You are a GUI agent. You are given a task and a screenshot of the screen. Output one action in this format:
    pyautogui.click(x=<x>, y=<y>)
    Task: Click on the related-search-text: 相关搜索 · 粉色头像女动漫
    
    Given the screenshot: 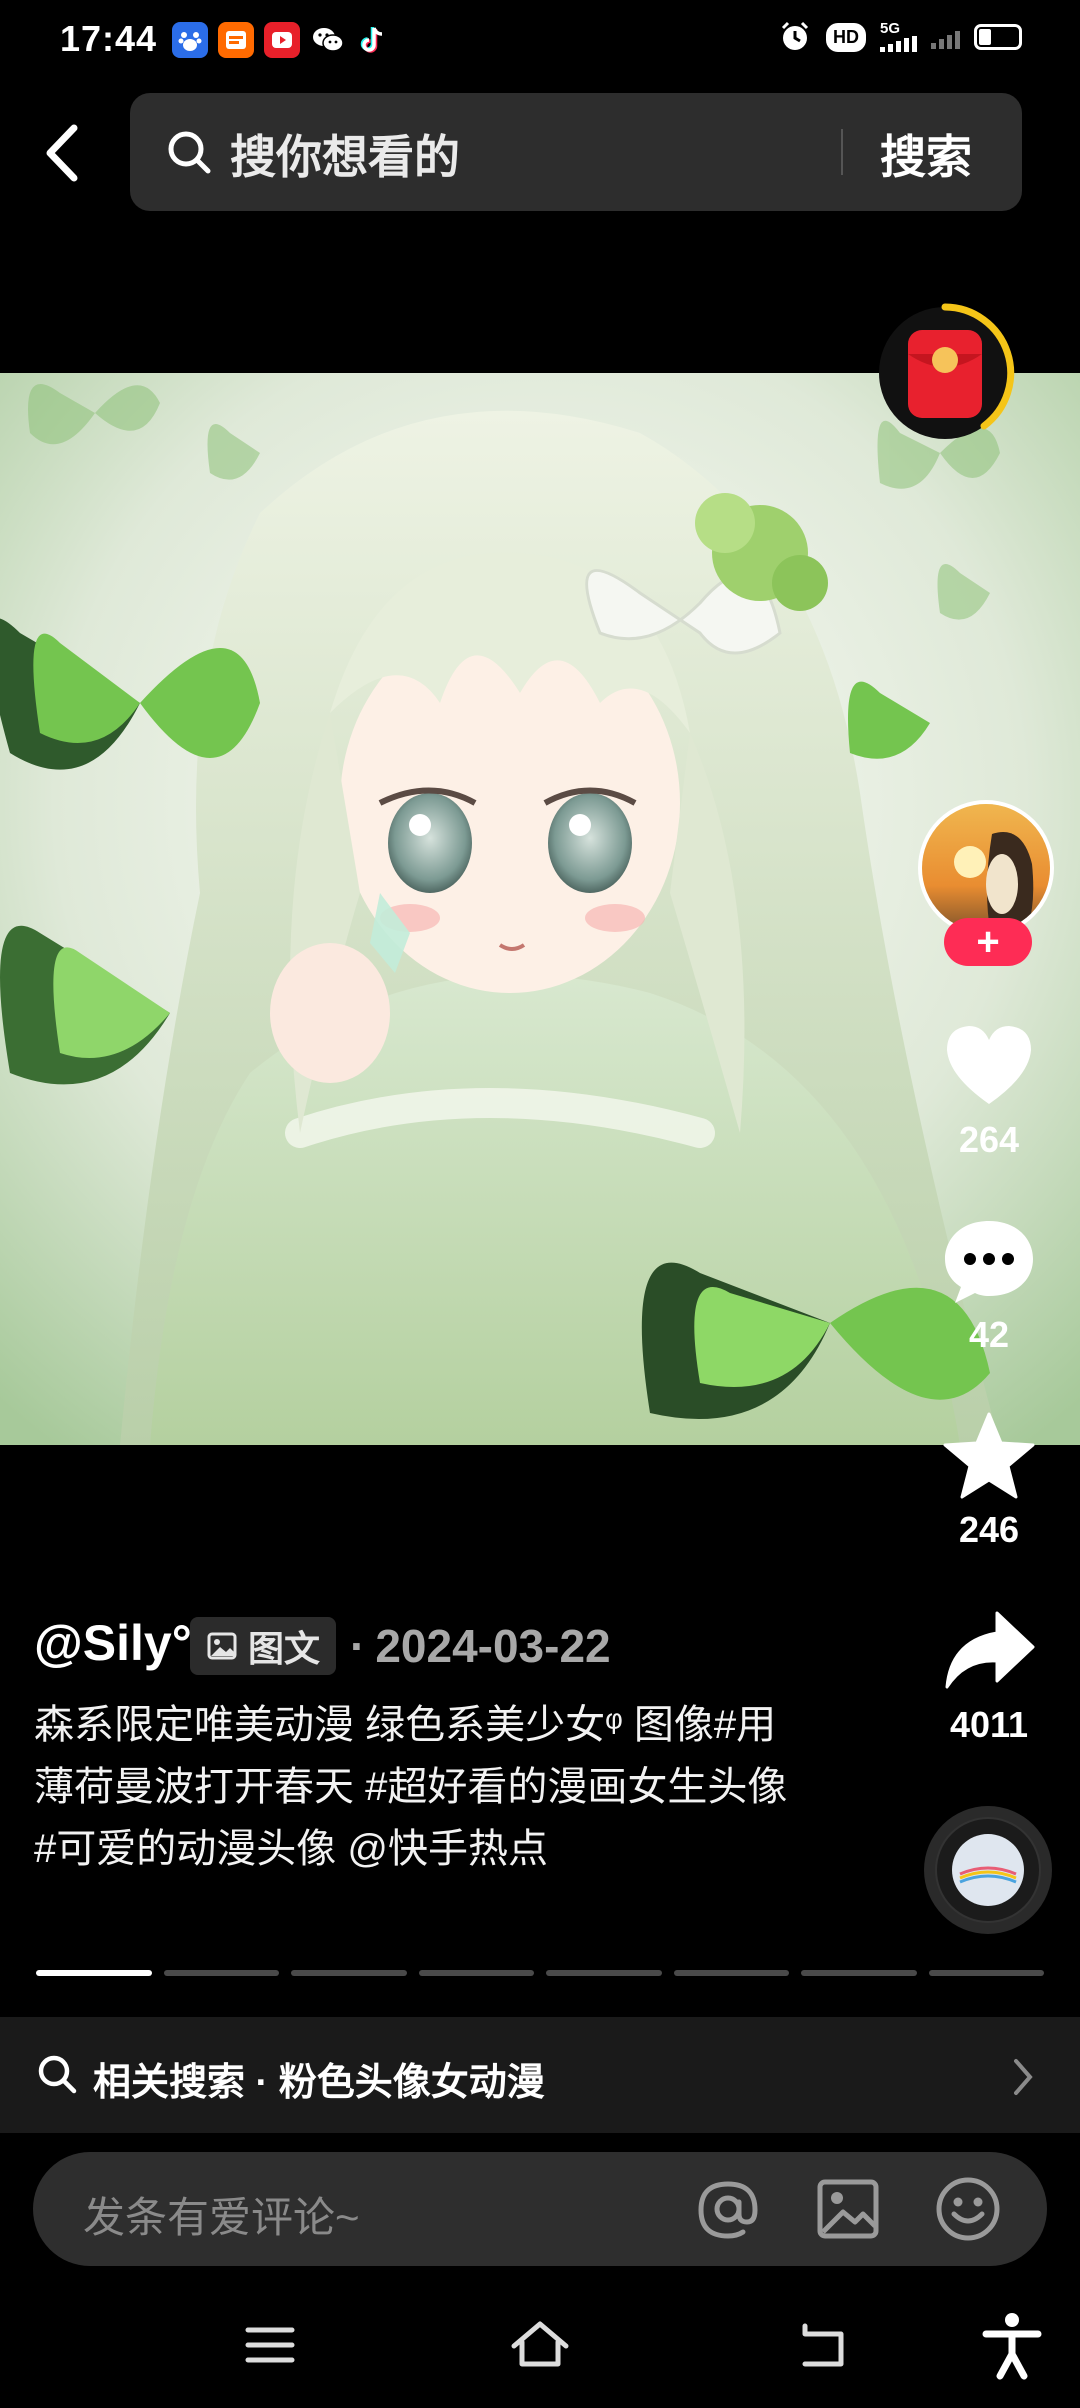 What is the action you would take?
    pyautogui.click(x=319, y=2083)
    